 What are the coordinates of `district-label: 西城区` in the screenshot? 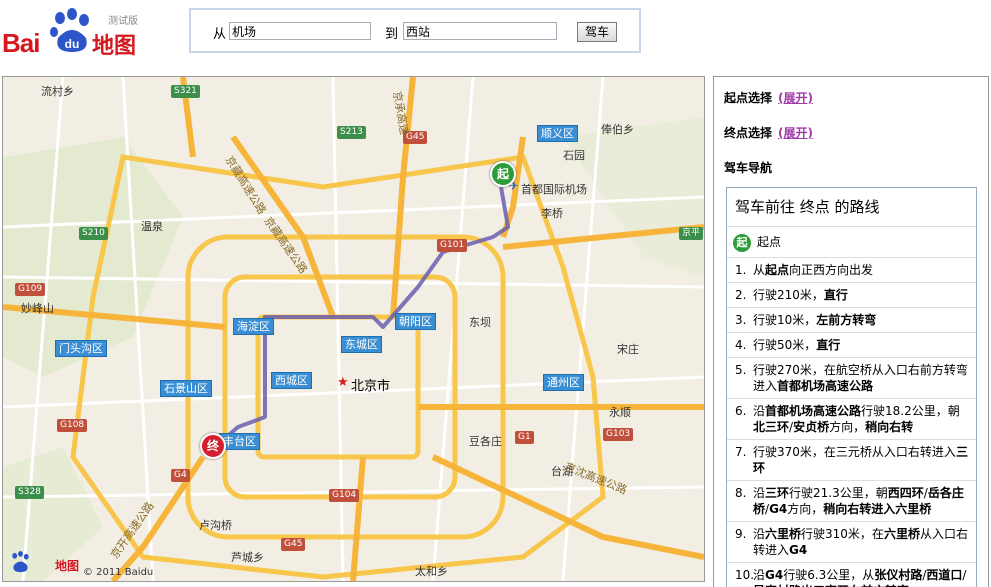 It's located at (291, 380).